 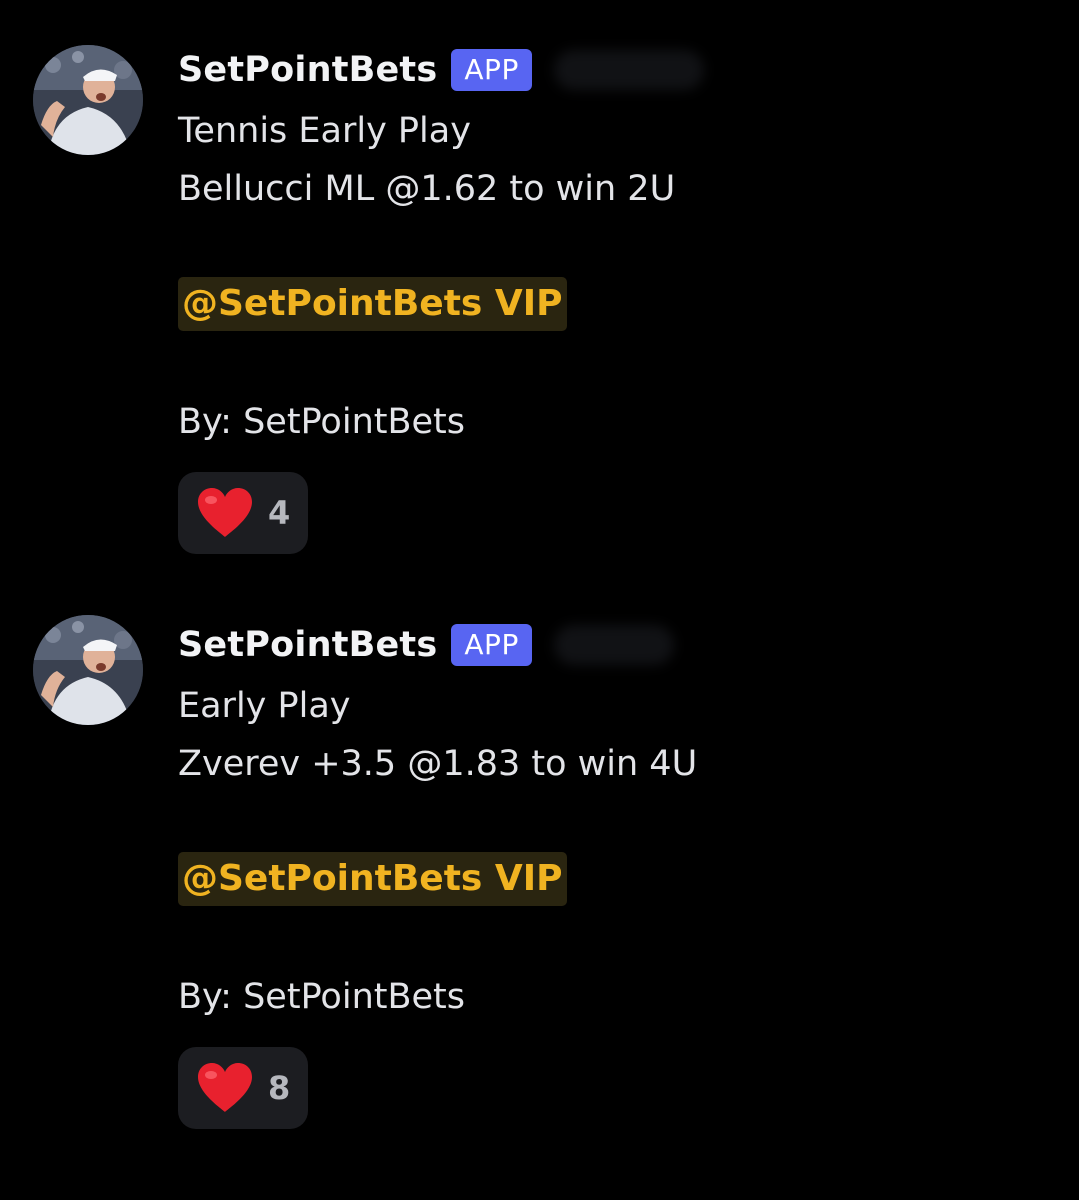 I want to click on message-line: Tennis Early Play, so click(x=324, y=131).